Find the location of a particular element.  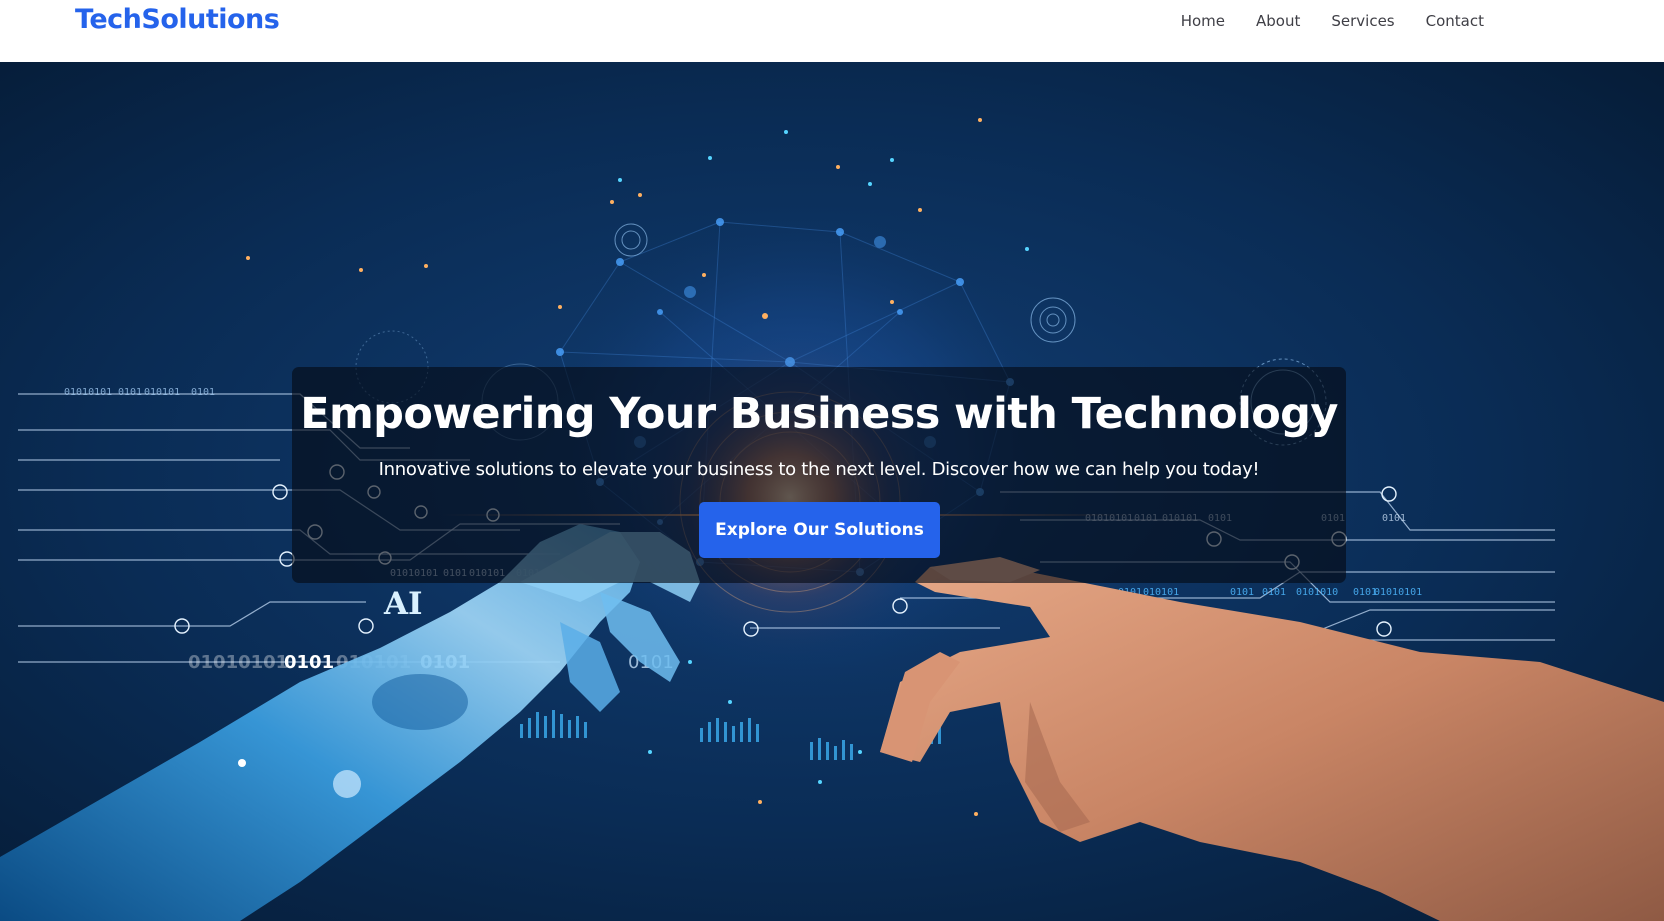

binary-right-small-5: 0101 is located at coordinates (1394, 518).